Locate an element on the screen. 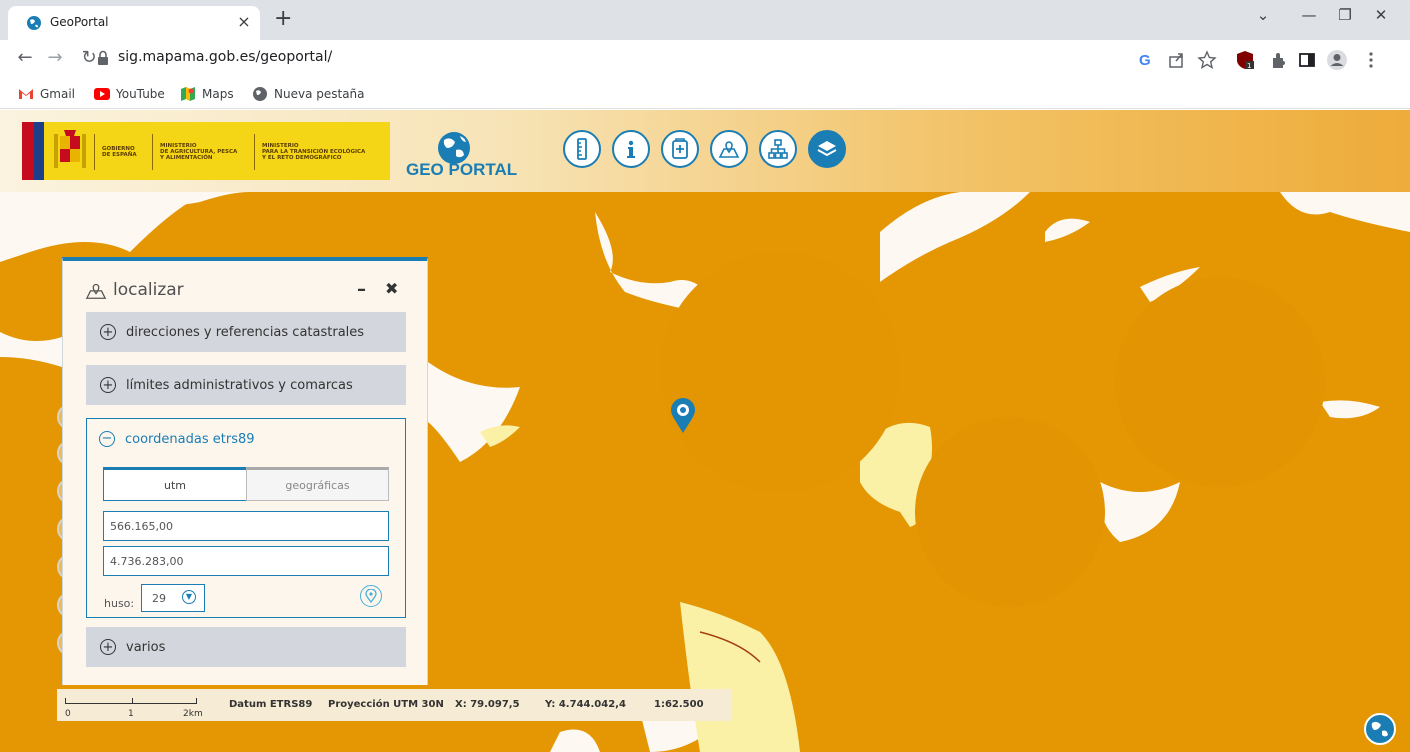 This screenshot has height=752, width=1410. bookmarks-bar: Gmail YouTube Maps Nueva pestaña is located at coordinates (705, 94).